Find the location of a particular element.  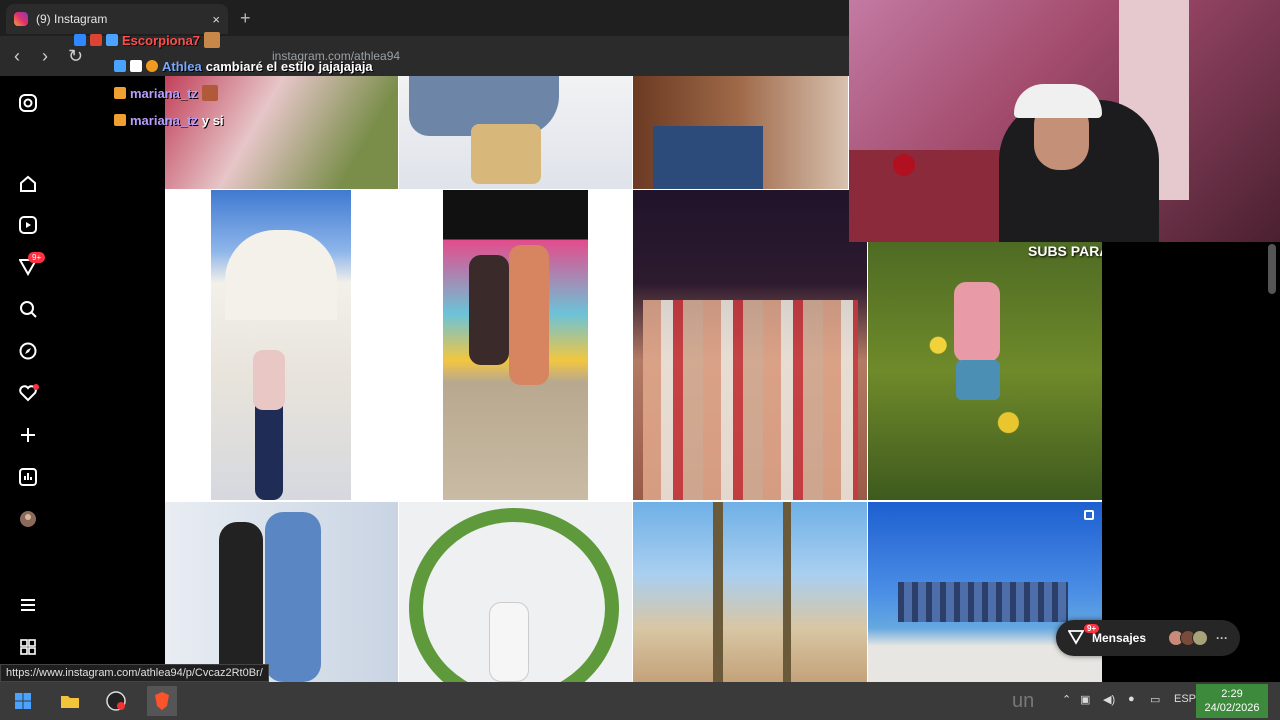

network-icon: ▣ is located at coordinates (1085, 699).